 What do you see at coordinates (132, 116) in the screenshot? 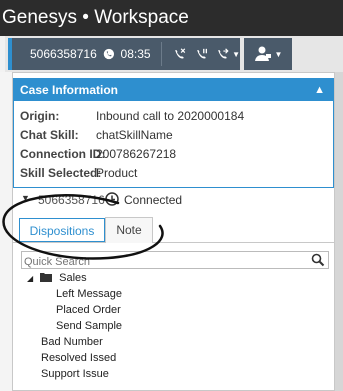
I see `case-row-origin: Origin: Inbound call to 2020000184` at bounding box center [132, 116].